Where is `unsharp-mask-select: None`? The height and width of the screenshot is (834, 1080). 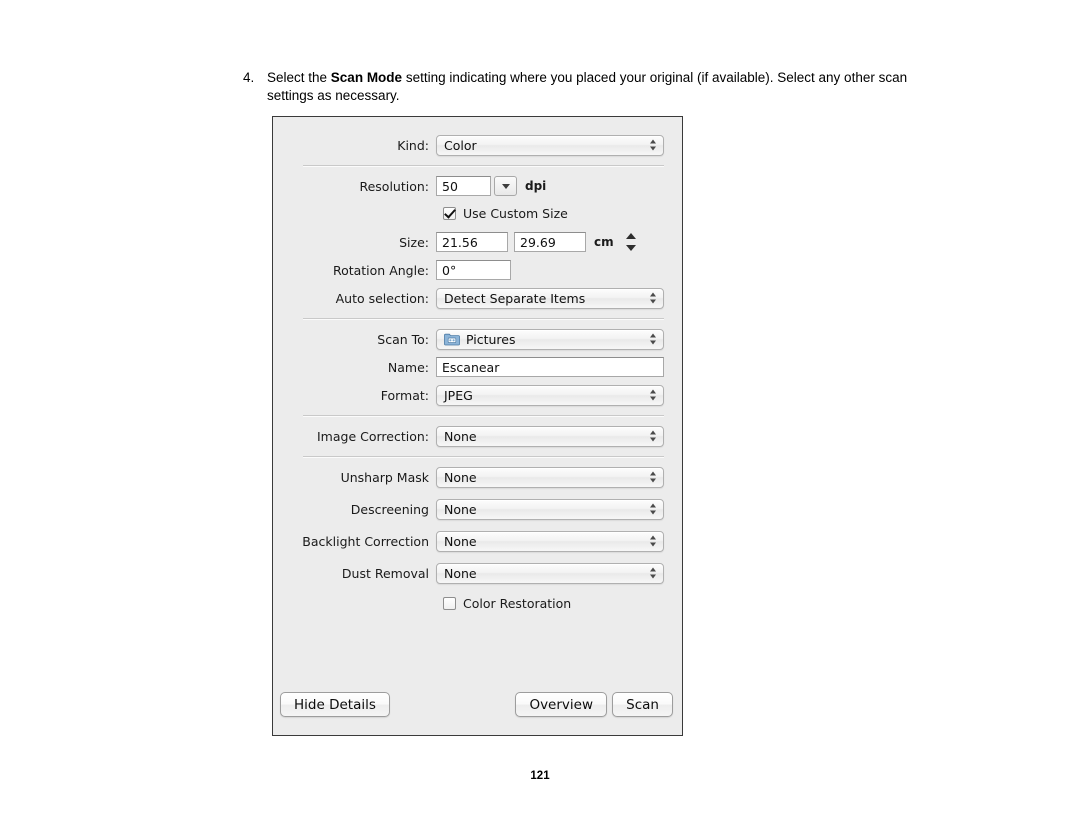
unsharp-mask-select: None is located at coordinates (550, 477).